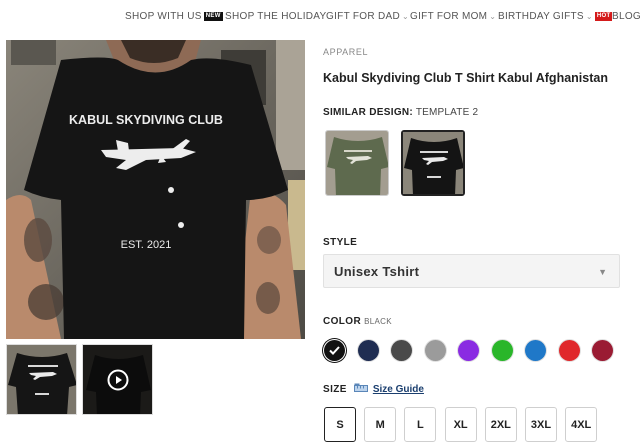  I want to click on nav-gift-for-dad: GIFT FOR DAD ⌄, so click(367, 16).